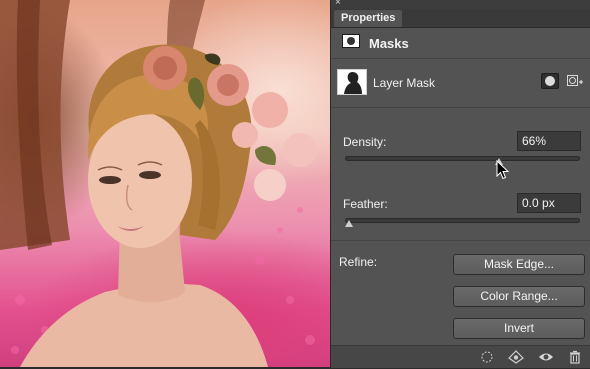  I want to click on add-vector-mask-button, so click(575, 81).